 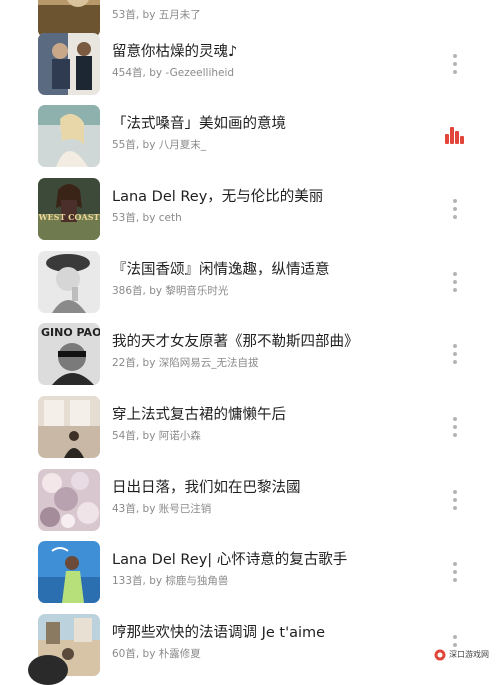 I want to click on cover-text: WEST COAST, so click(x=68, y=217).